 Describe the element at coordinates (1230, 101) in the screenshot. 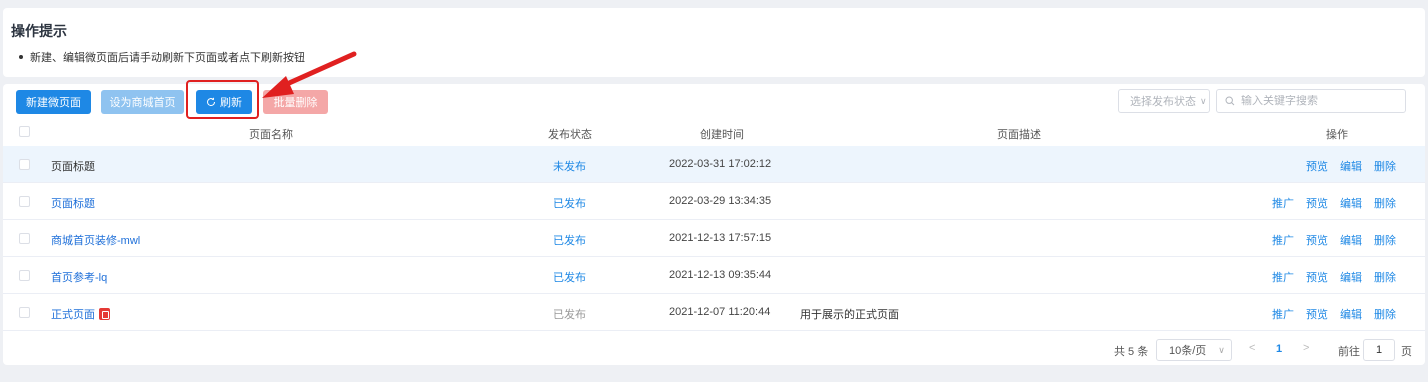

I see `search-icon` at that location.